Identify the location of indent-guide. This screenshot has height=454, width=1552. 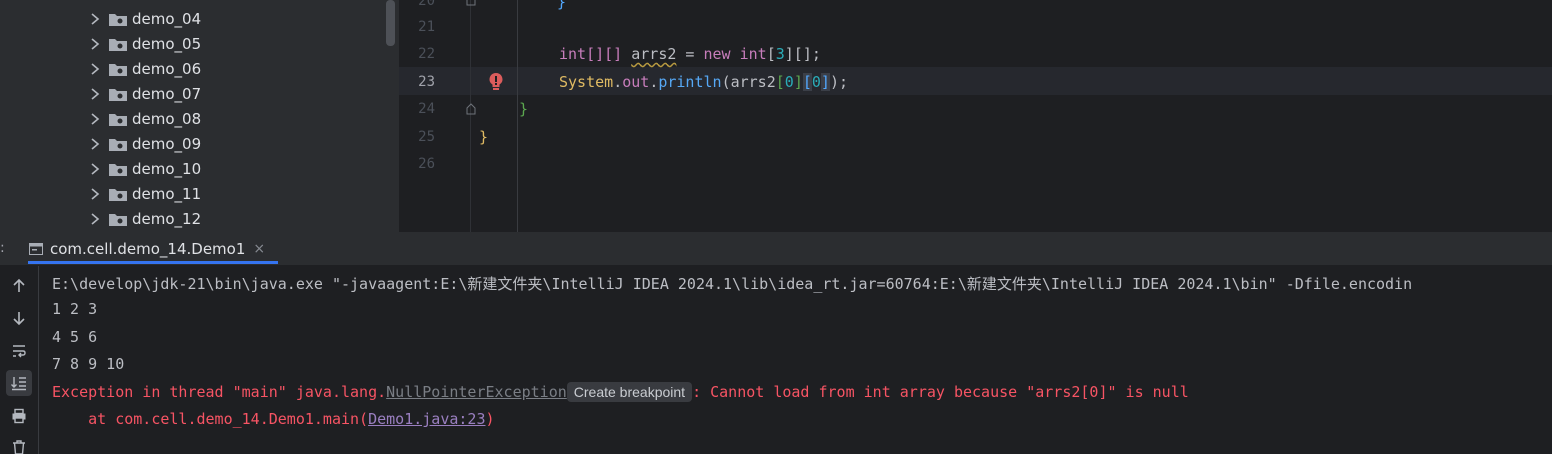
(517, 116).